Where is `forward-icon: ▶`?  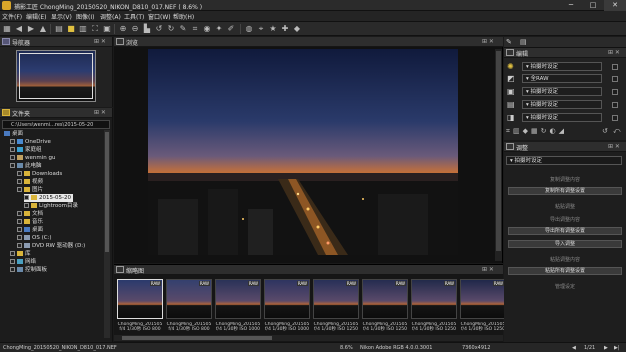 forward-icon: ▶ is located at coordinates (31, 29).